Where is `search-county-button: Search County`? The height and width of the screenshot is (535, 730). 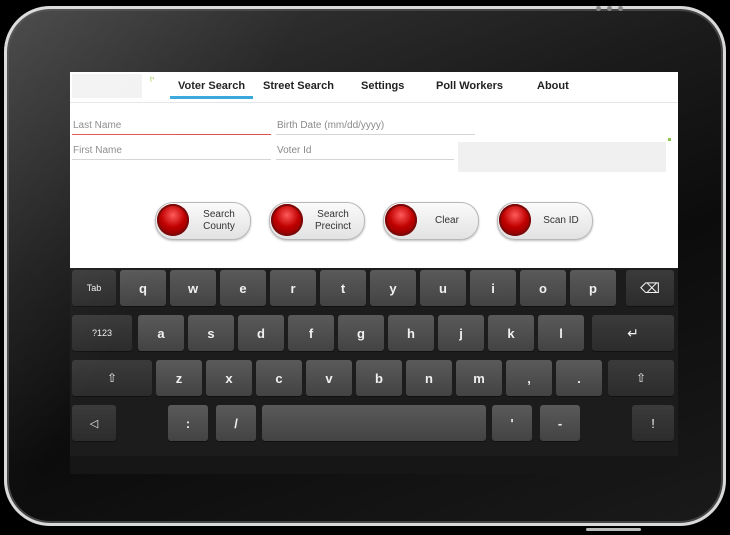 search-county-button: Search County is located at coordinates (203, 221).